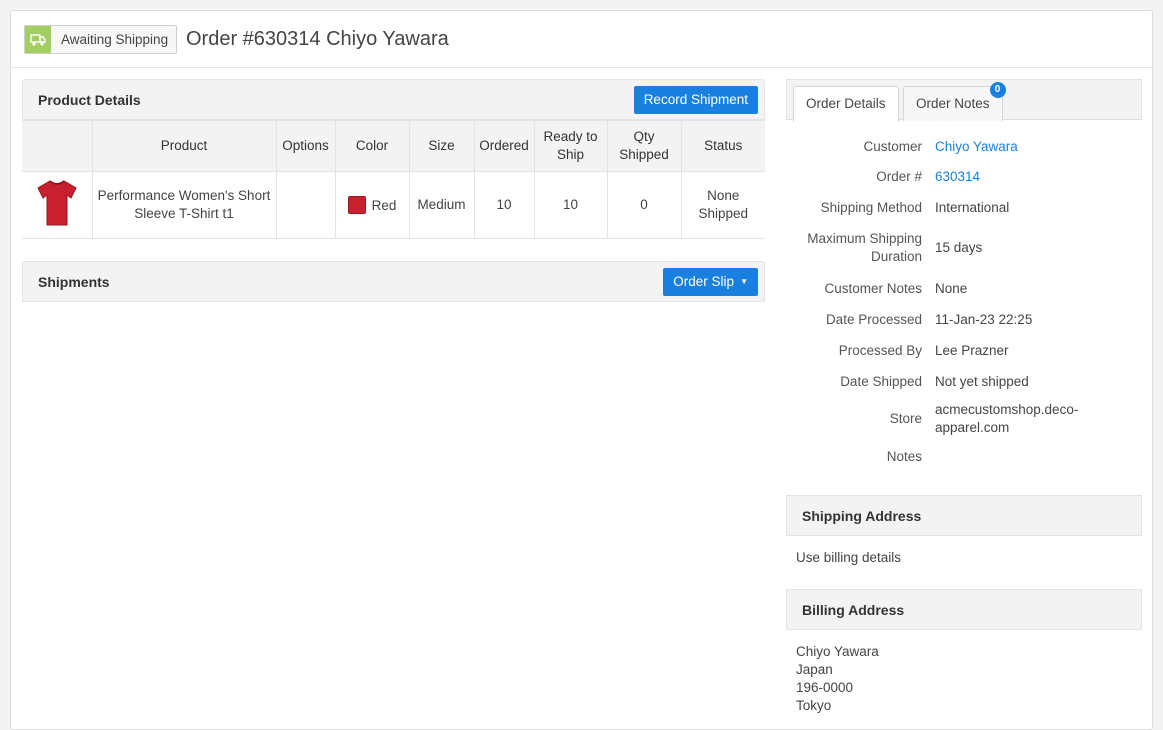 This screenshot has width=1163, height=730. What do you see at coordinates (644, 146) in the screenshot?
I see `col-header-qty-shipped: Qty Shipped` at bounding box center [644, 146].